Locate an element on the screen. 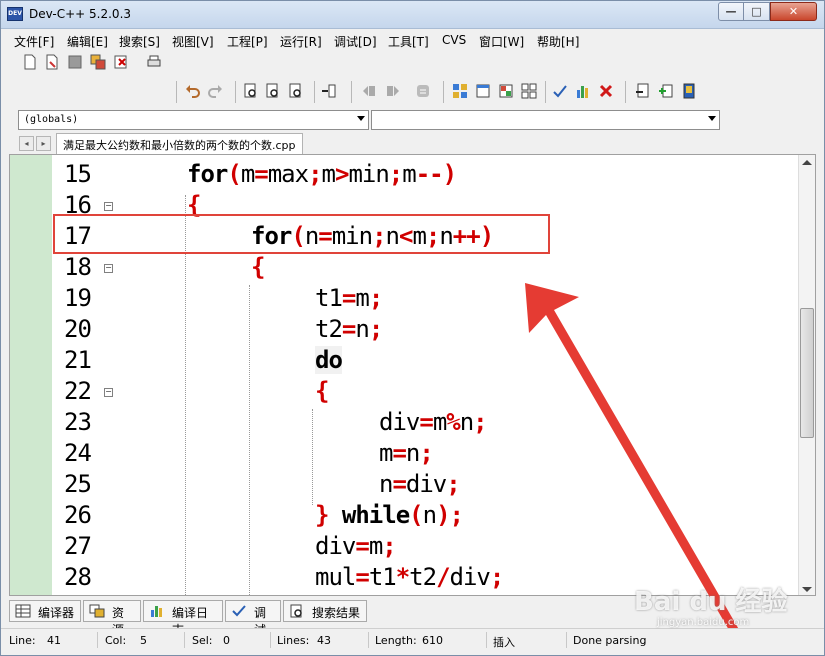 This screenshot has height=656, width=825. tab-debug: 调试 is located at coordinates (253, 618).